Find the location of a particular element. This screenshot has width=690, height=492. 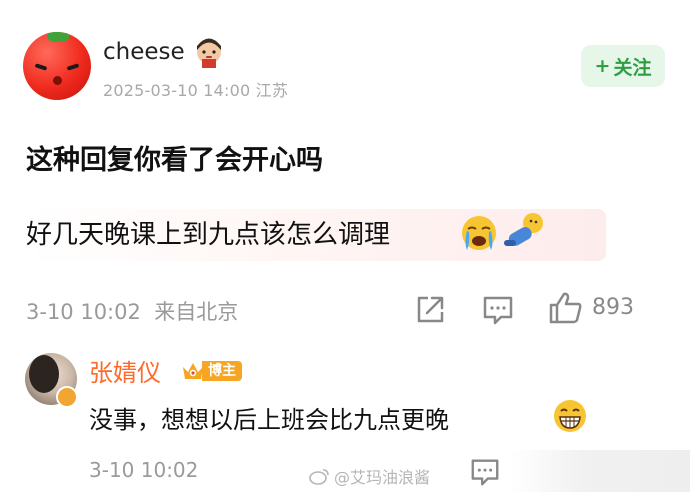

follow-label: 关注 is located at coordinates (632, 67).